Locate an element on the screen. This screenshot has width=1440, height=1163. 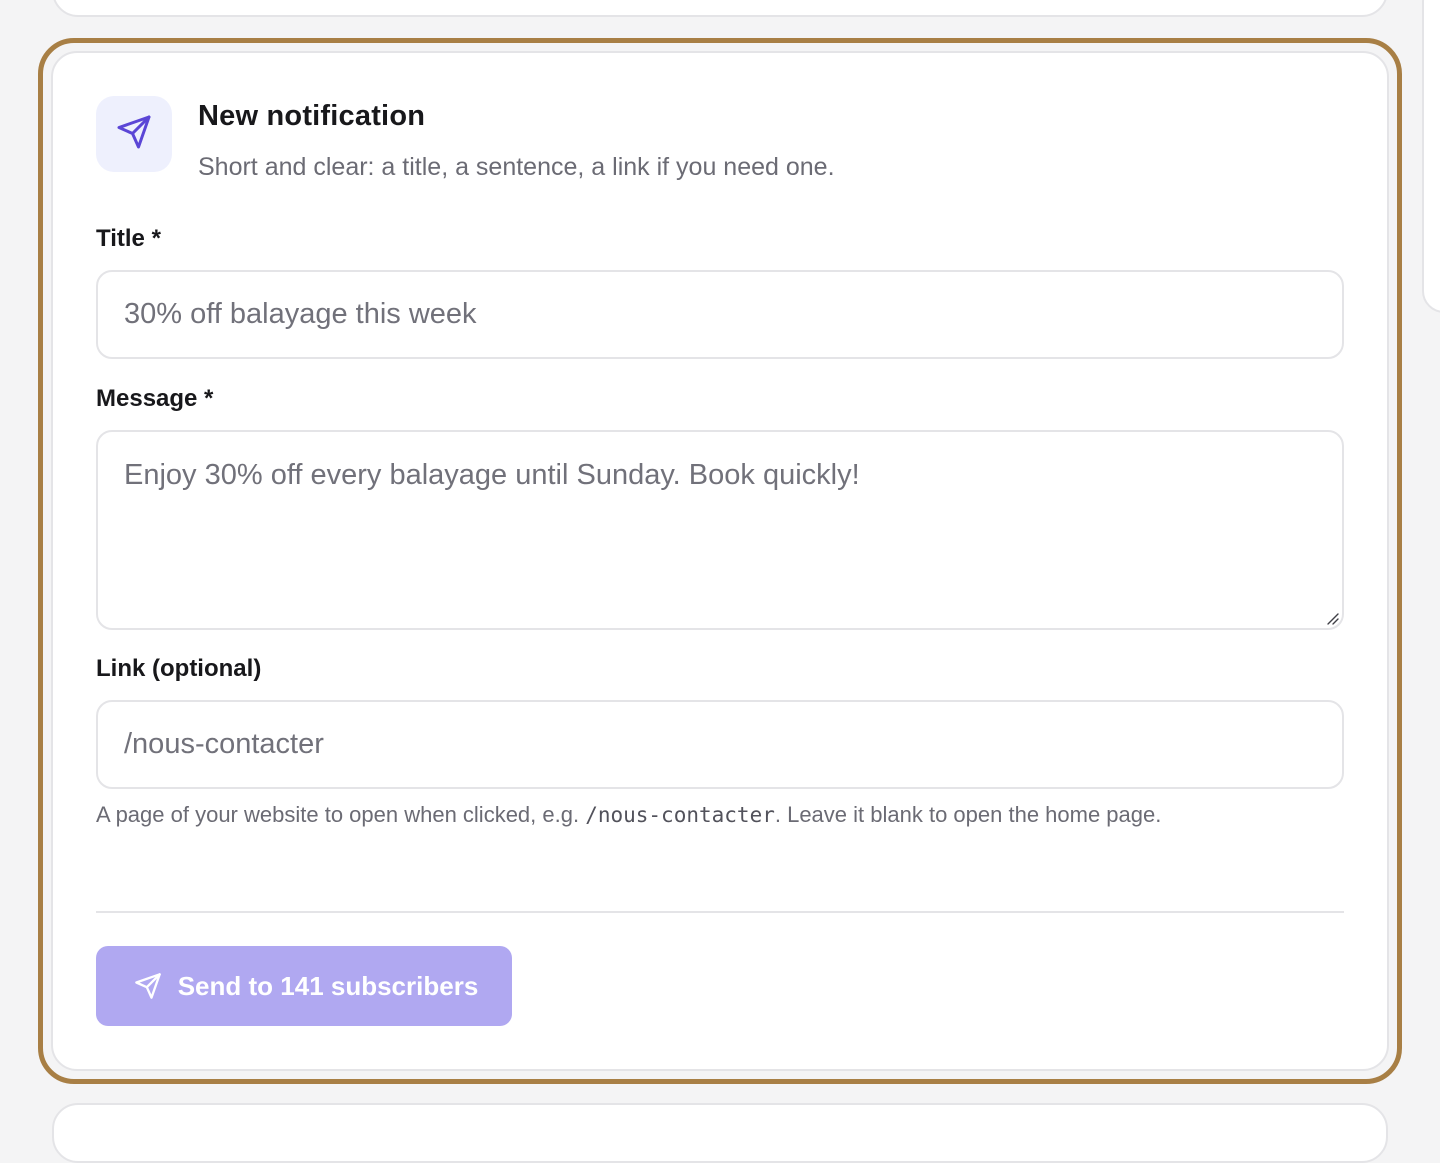
header-icon-box is located at coordinates (134, 134).